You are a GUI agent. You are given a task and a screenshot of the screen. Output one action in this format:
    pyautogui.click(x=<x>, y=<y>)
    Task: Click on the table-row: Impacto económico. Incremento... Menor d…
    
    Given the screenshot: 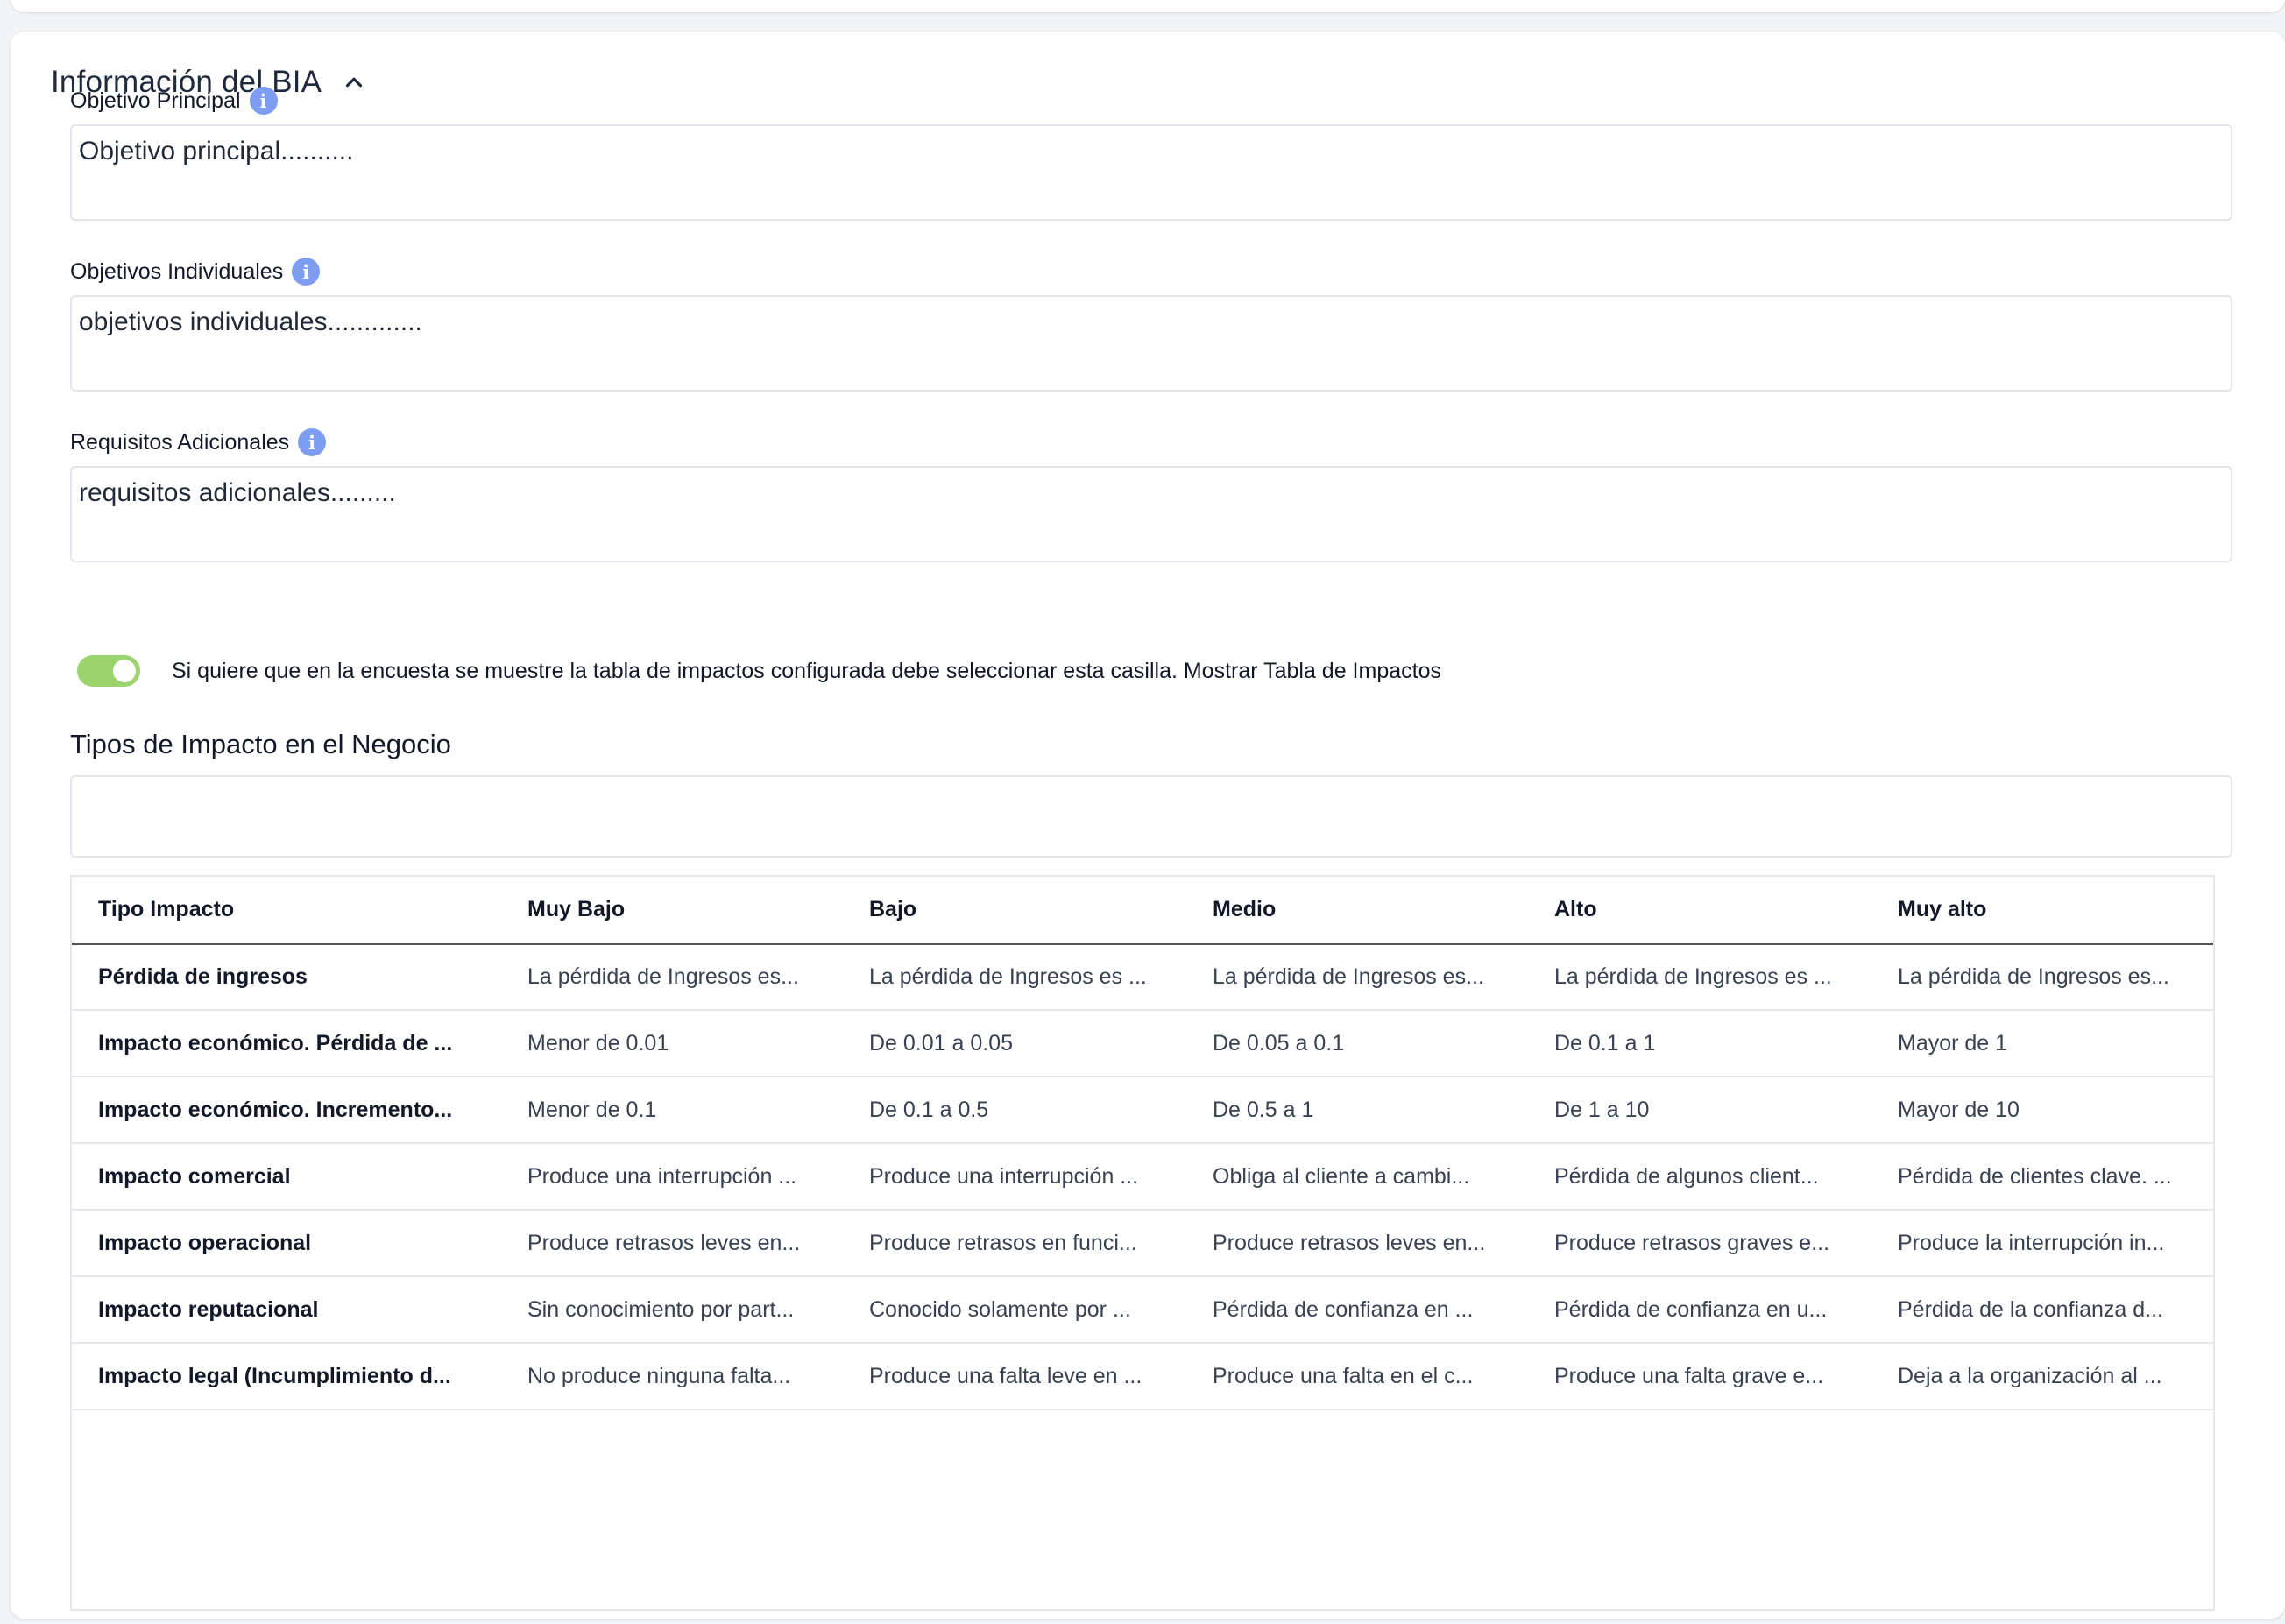 What is the action you would take?
    pyautogui.click(x=1142, y=1110)
    